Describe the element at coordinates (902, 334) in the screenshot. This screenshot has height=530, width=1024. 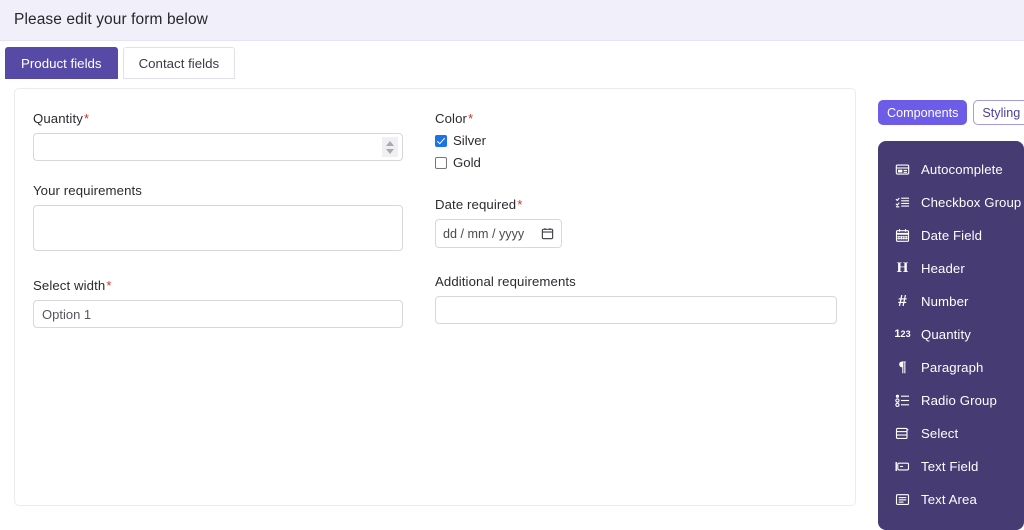
I see `numeric-123-icon: 123` at that location.